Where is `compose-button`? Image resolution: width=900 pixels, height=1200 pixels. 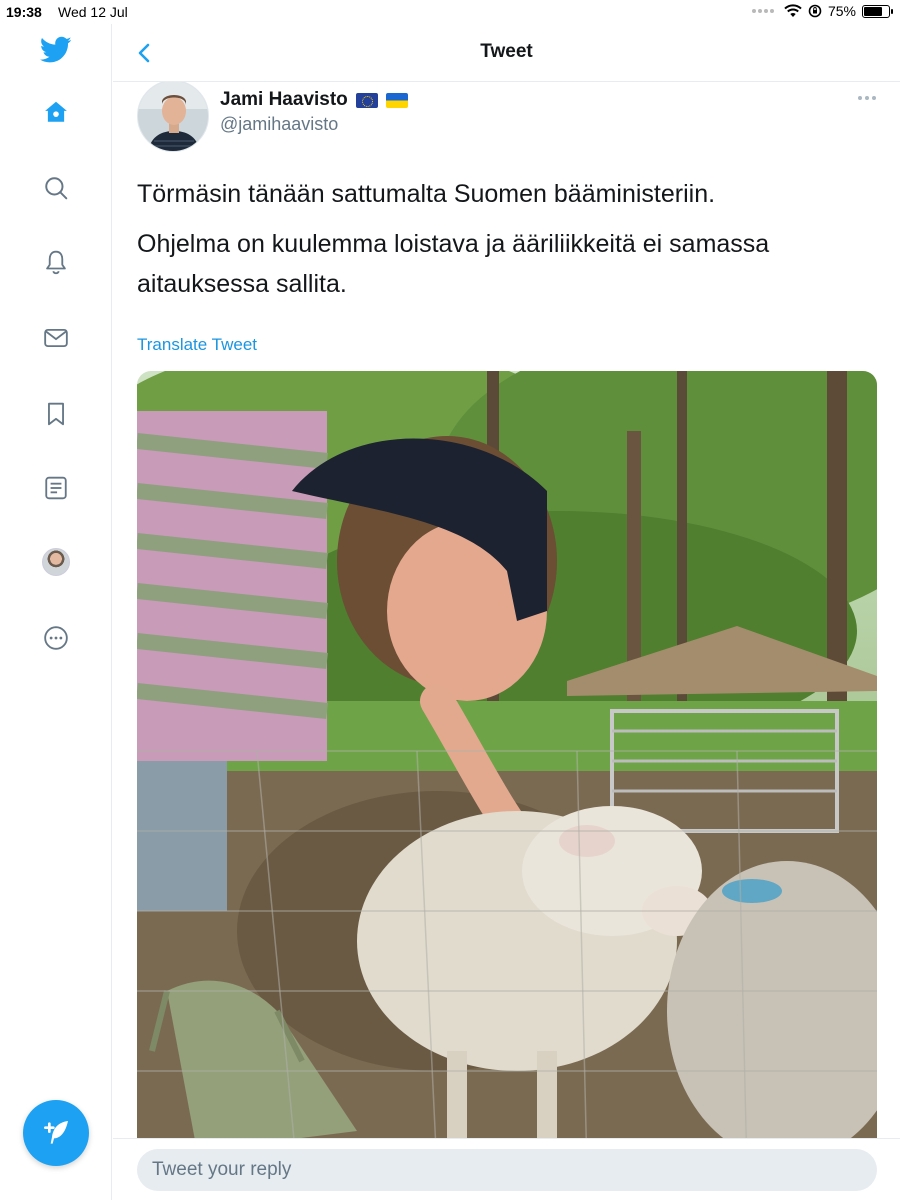 compose-button is located at coordinates (56, 1133).